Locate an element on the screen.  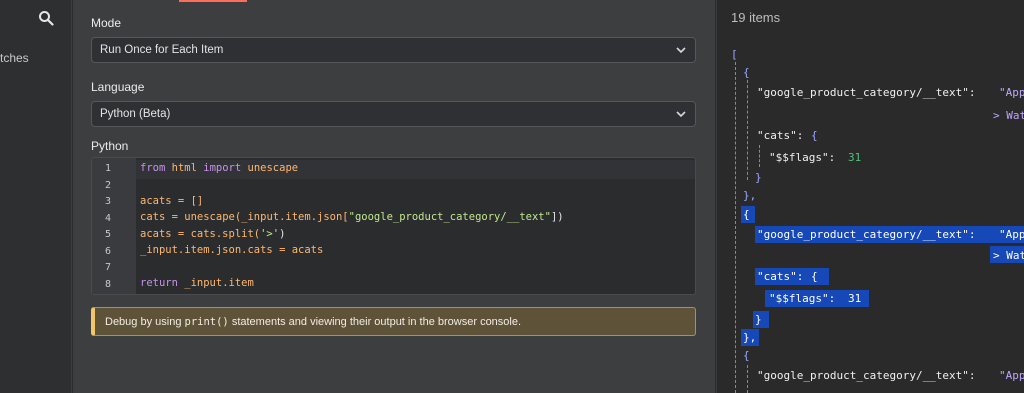
language-select: Python (Beta) is located at coordinates (393, 114).